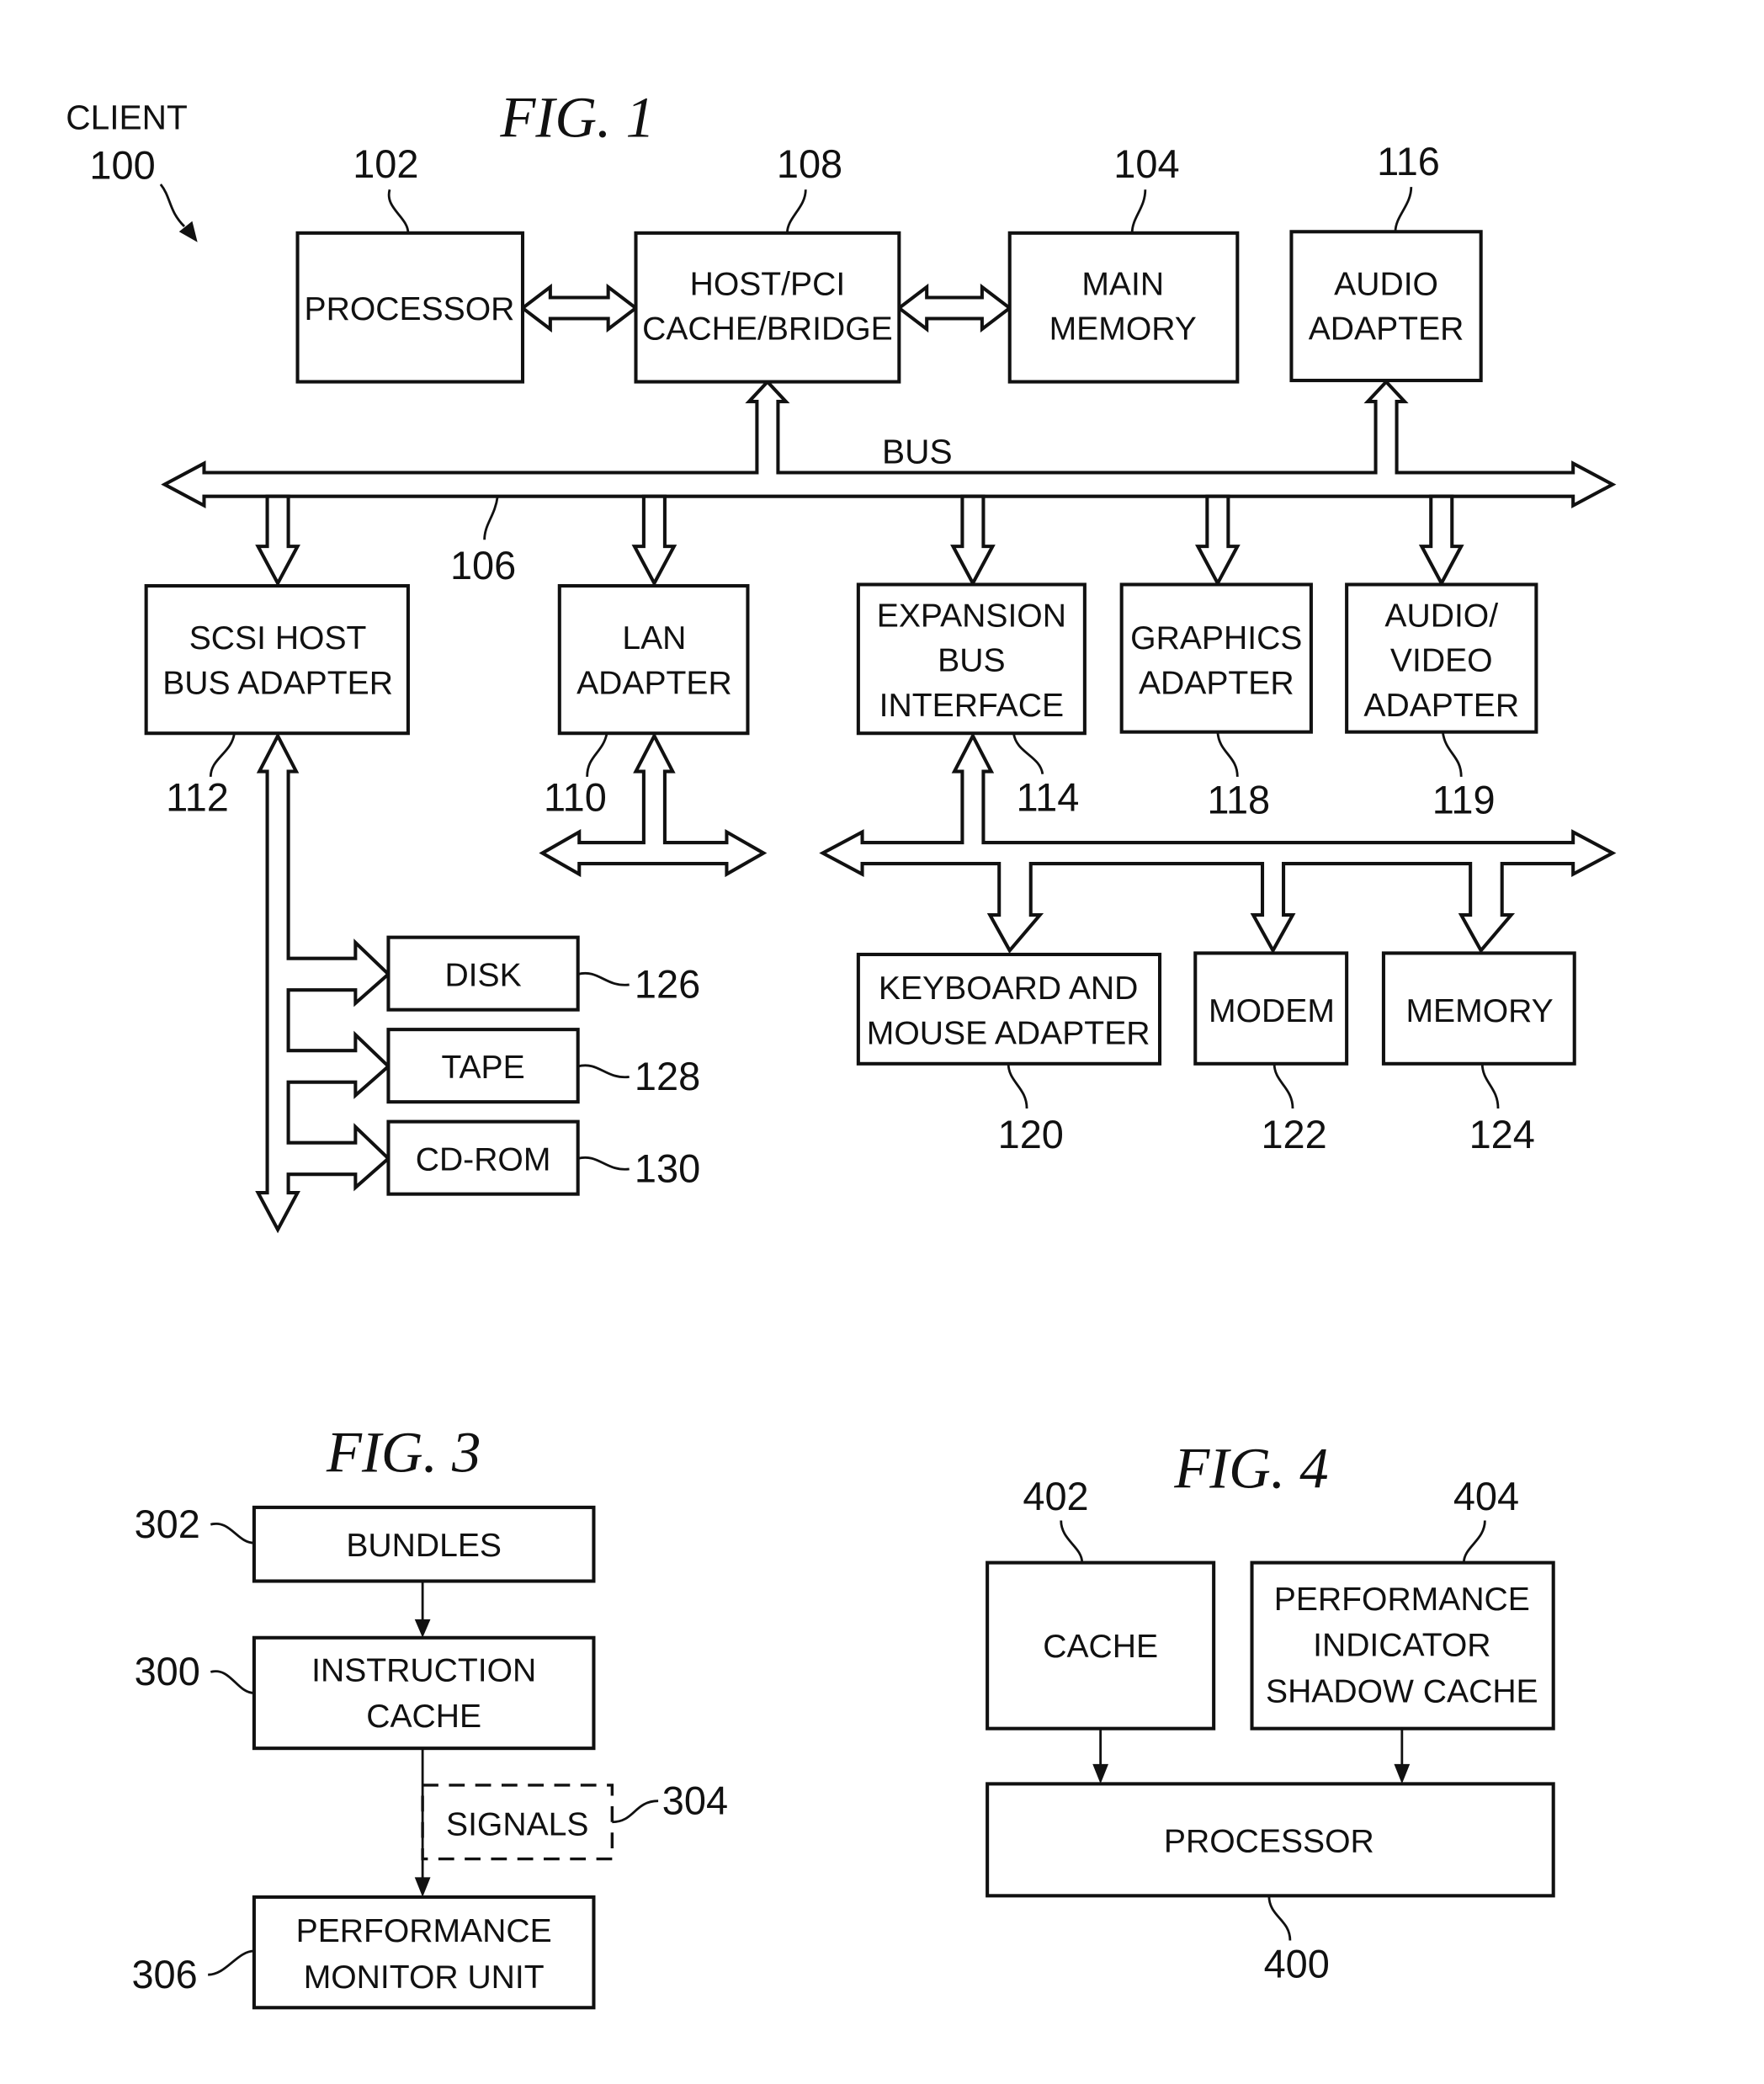  Describe the element at coordinates (972, 706) in the screenshot. I see `svg-text: INTERFACE` at that location.